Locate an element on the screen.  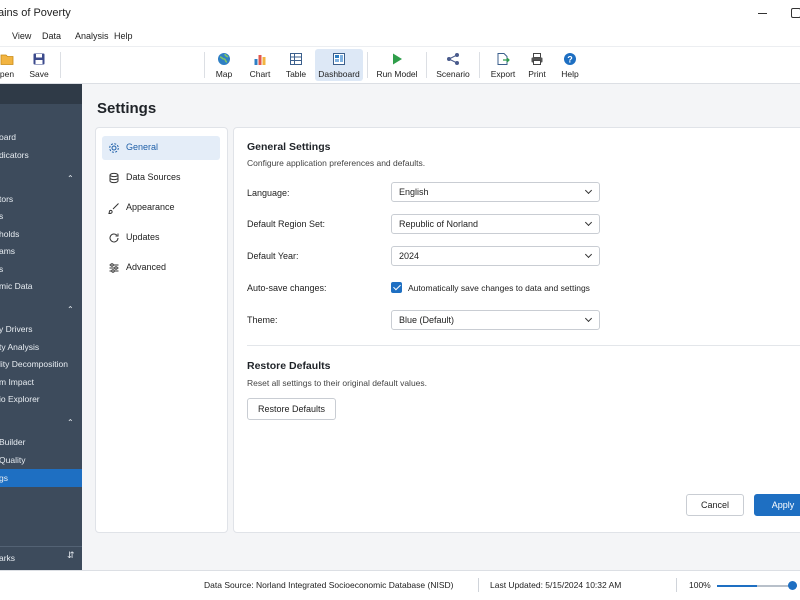
status-separator is located at coordinates (676, 585).